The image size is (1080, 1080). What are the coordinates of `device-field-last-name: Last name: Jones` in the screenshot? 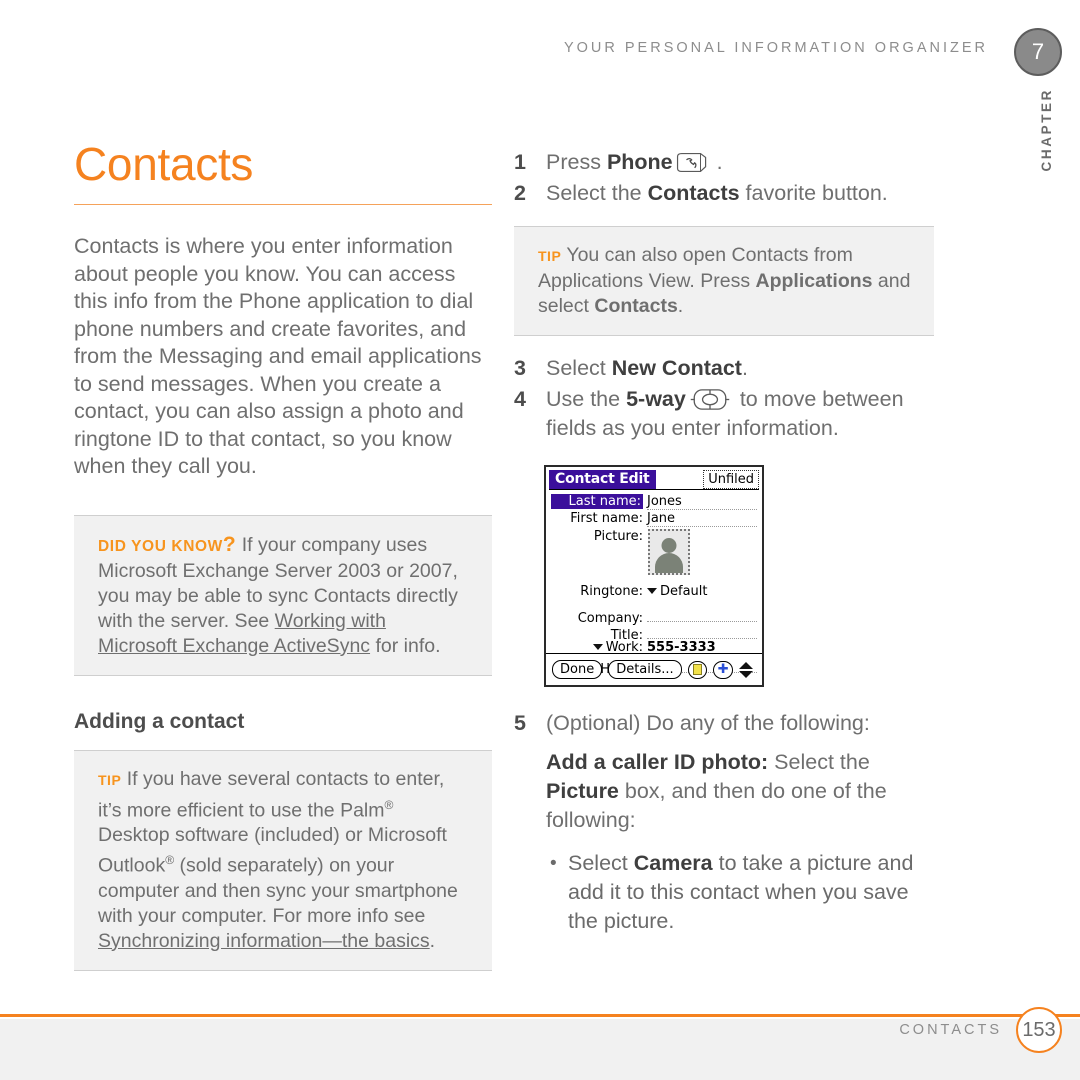 It's located at (654, 502).